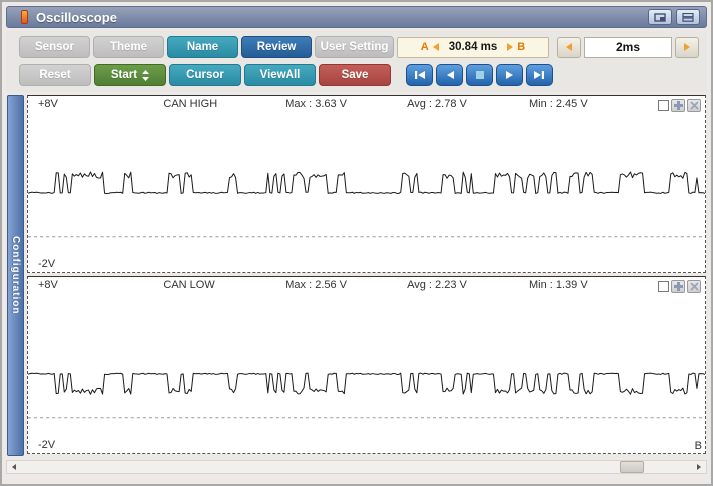  I want to click on step-back-button, so click(449, 75).